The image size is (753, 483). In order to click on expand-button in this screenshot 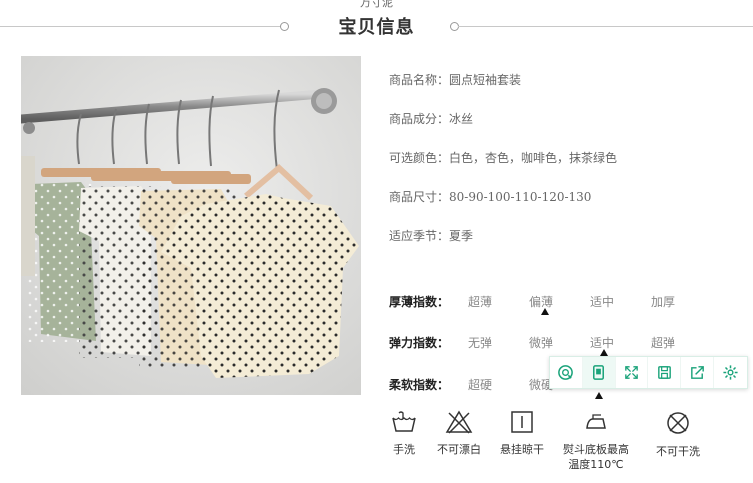, I will do `click(632, 372)`.